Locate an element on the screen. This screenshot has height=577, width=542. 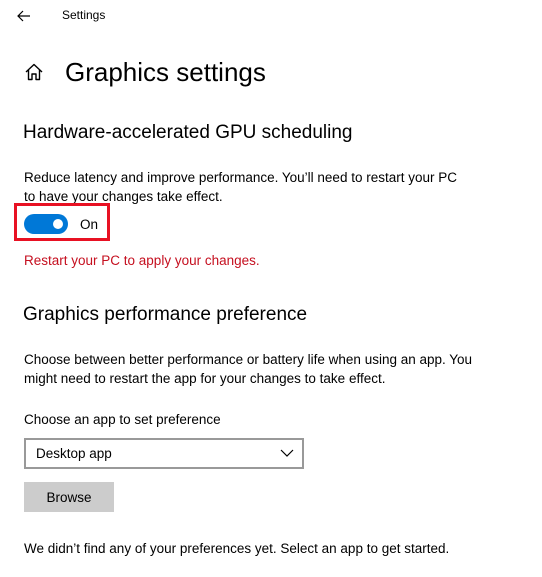
page-header: Graphics settings is located at coordinates (143, 72).